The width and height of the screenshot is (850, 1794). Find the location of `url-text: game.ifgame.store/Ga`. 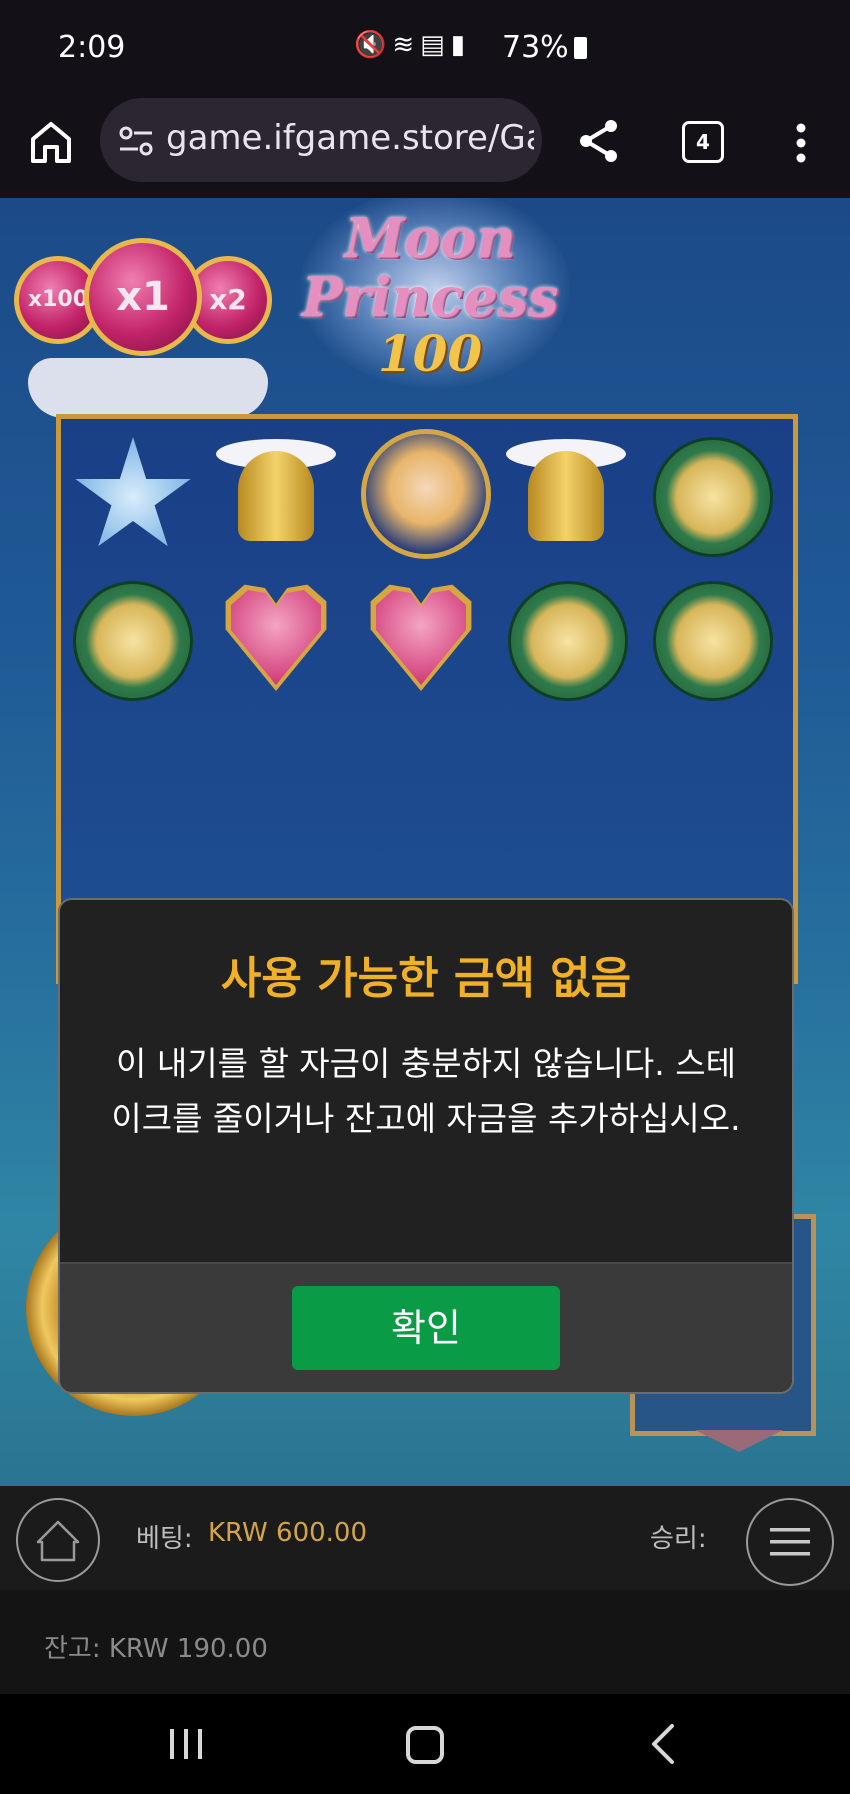

url-text: game.ifgame.store/Ga is located at coordinates (350, 138).